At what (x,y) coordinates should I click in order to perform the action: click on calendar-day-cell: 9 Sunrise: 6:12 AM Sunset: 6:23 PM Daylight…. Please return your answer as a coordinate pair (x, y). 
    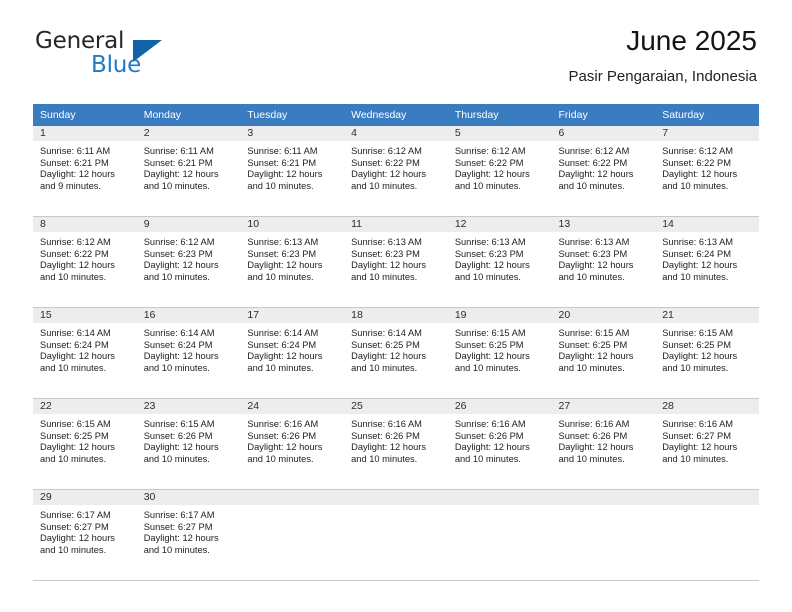
    Looking at the image, I should click on (188, 262).